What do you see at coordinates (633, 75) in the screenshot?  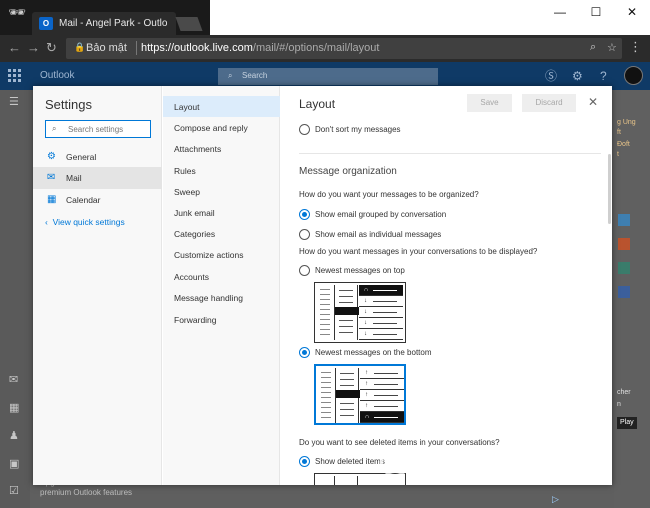 I see `avatar` at bounding box center [633, 75].